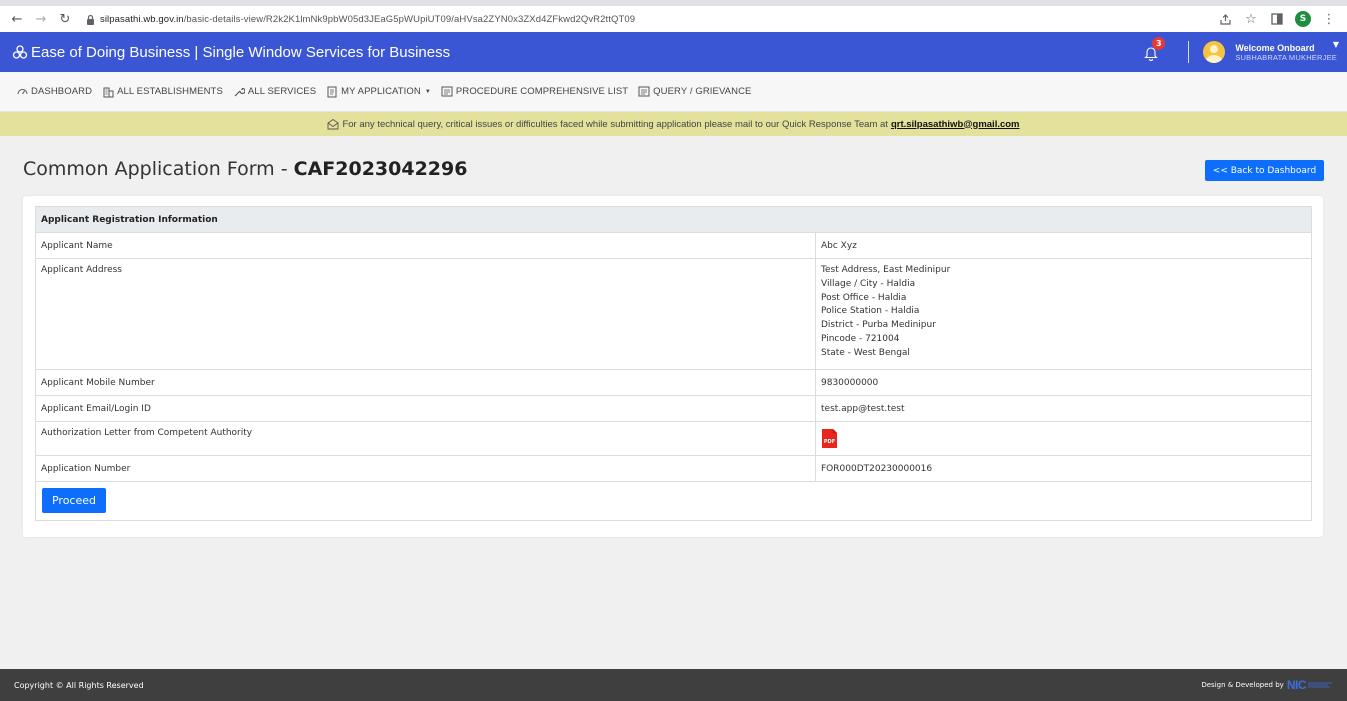 This screenshot has height=701, width=1347. I want to click on form-id: CAF2023042296, so click(380, 169).